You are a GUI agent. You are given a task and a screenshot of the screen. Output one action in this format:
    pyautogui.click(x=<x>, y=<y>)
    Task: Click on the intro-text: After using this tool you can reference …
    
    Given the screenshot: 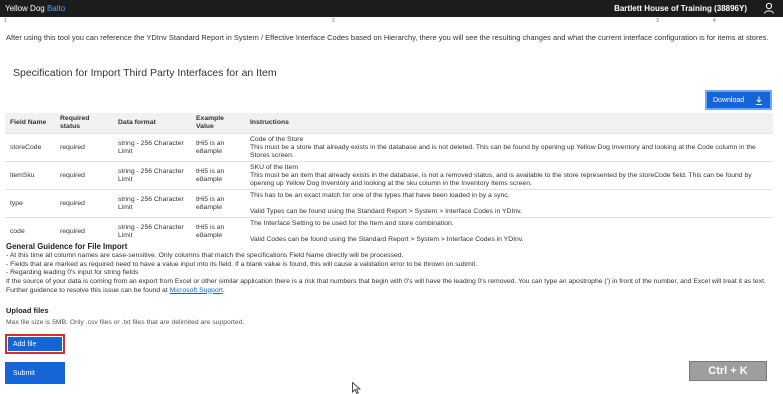 What is the action you would take?
    pyautogui.click(x=387, y=37)
    